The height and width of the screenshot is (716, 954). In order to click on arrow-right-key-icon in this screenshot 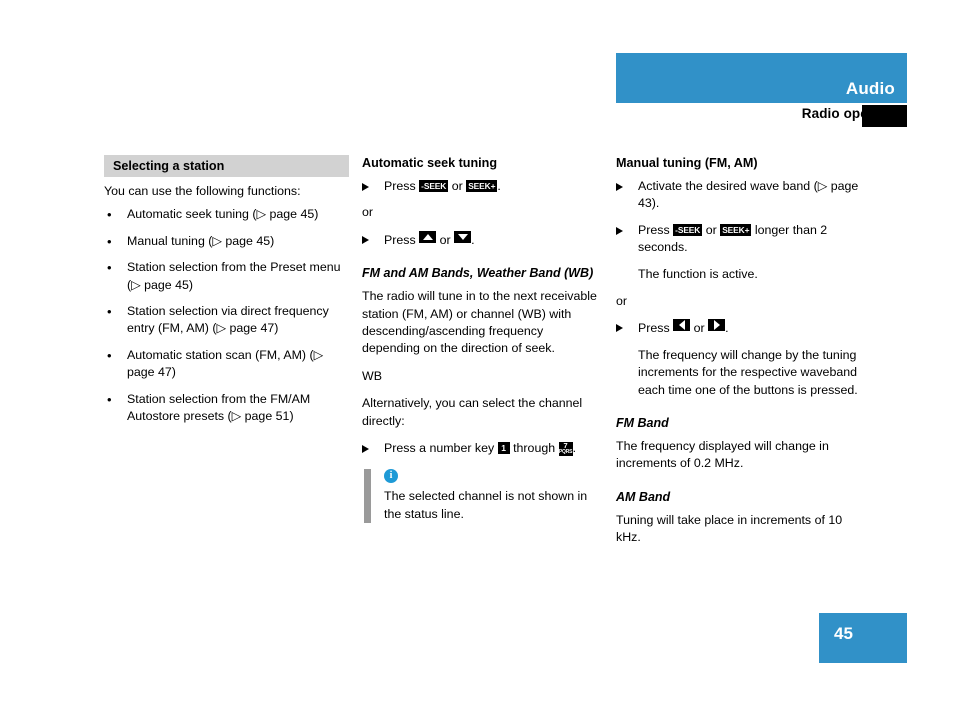, I will do `click(717, 325)`.